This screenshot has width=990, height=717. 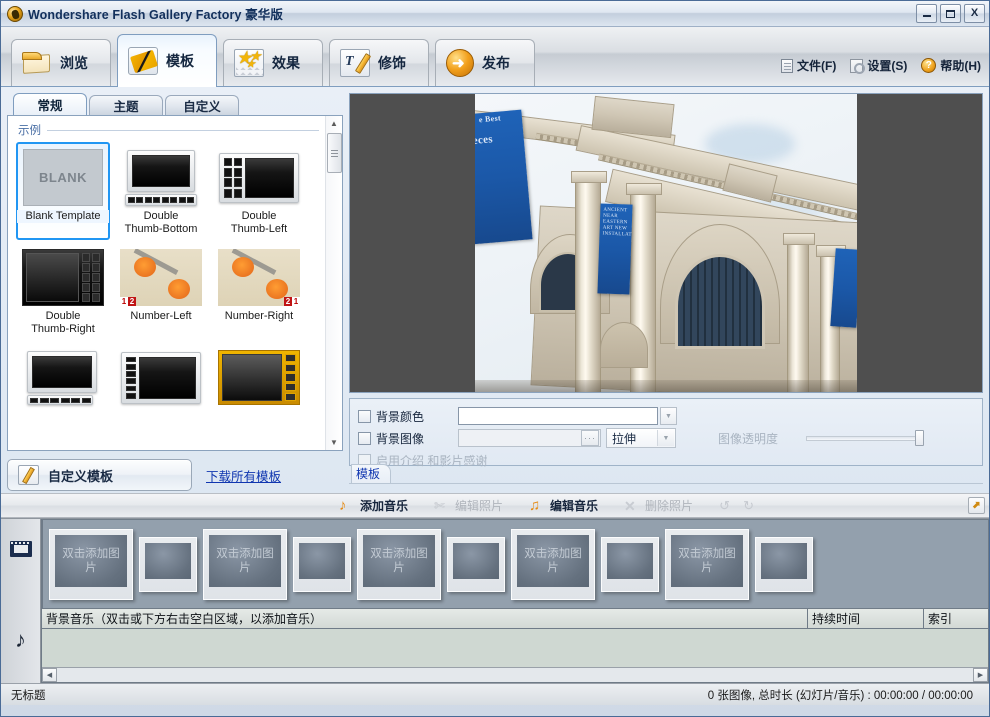 I want to click on delete-photo-button: ✕ 删除照片, so click(x=658, y=505).